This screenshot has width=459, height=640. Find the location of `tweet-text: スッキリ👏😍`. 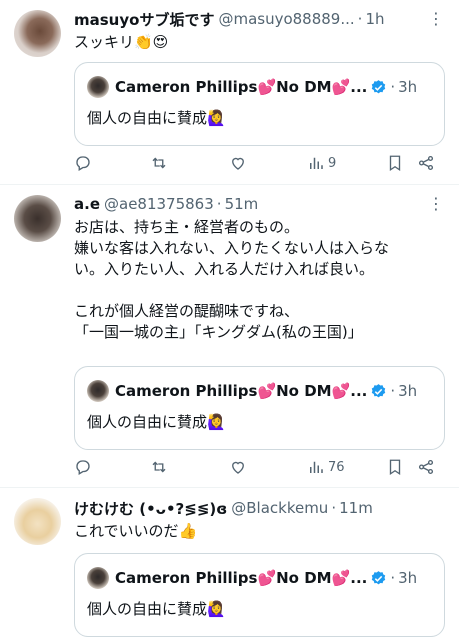

tweet-text: スッキリ👏😍 is located at coordinates (257, 42).